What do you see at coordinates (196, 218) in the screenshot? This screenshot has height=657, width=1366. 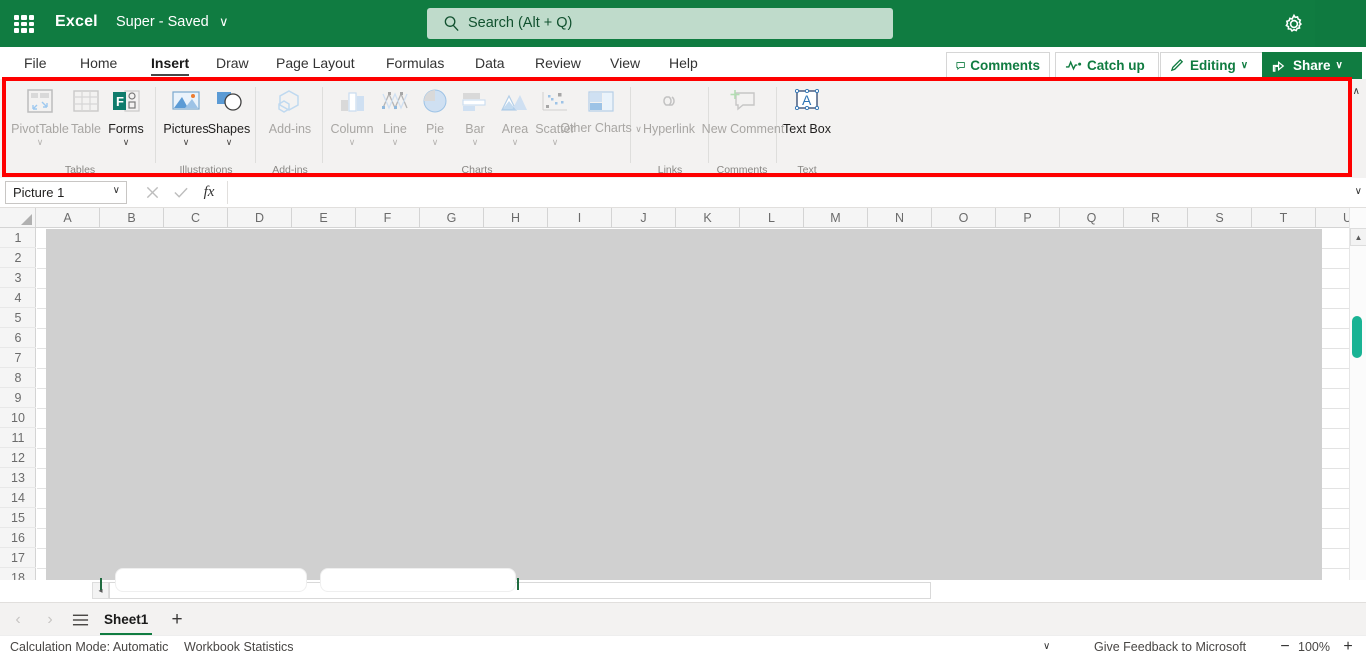 I see `column-header-C: C` at bounding box center [196, 218].